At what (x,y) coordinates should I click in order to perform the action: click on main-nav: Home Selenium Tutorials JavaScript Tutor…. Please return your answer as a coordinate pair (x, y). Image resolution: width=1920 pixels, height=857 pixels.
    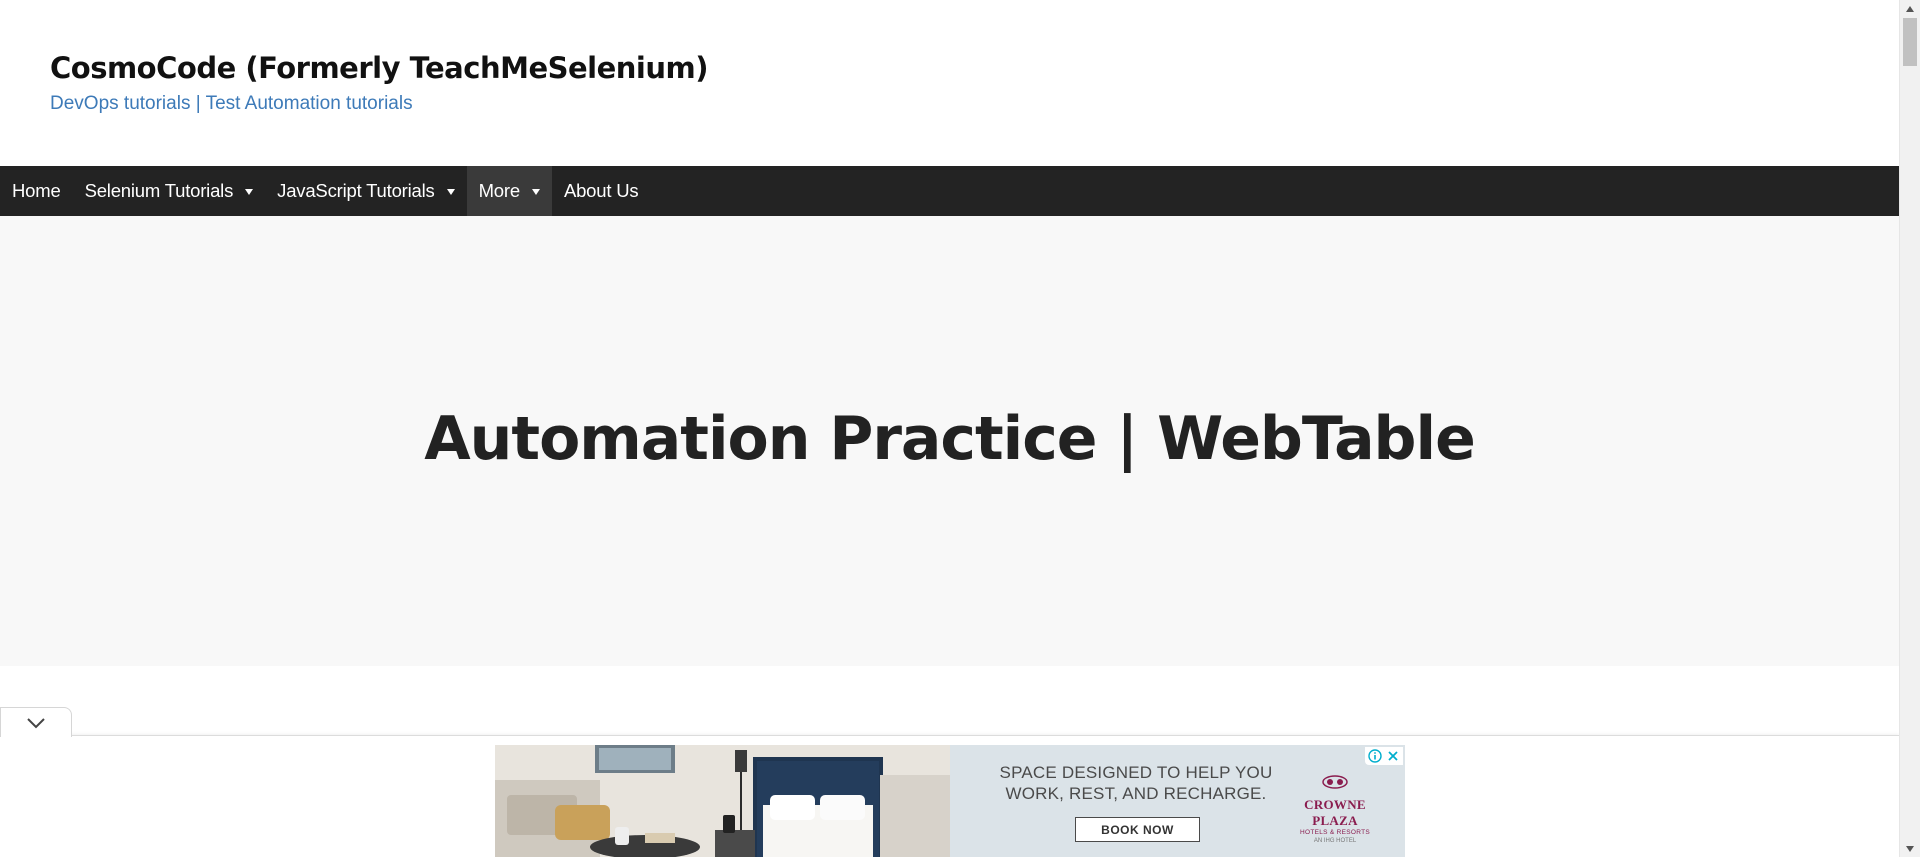
    Looking at the image, I should click on (949, 191).